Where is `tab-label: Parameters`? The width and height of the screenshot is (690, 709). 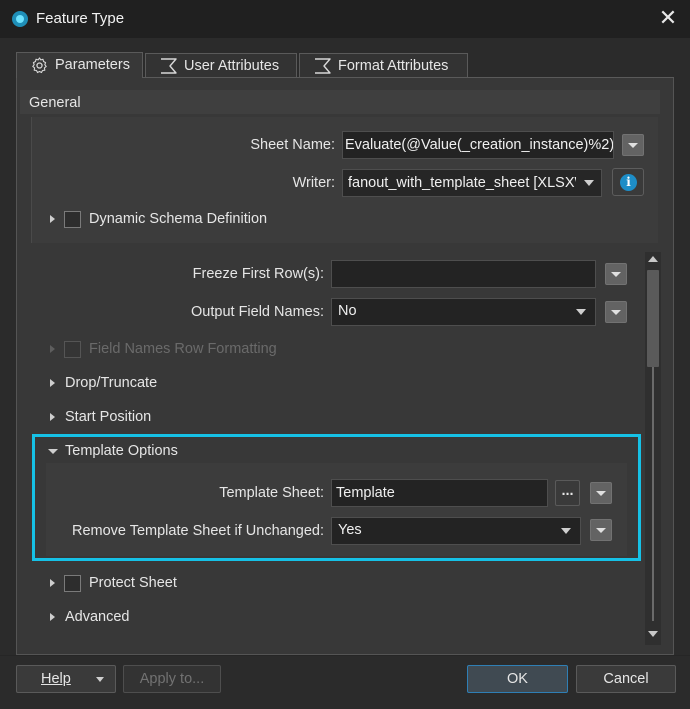 tab-label: Parameters is located at coordinates (92, 65).